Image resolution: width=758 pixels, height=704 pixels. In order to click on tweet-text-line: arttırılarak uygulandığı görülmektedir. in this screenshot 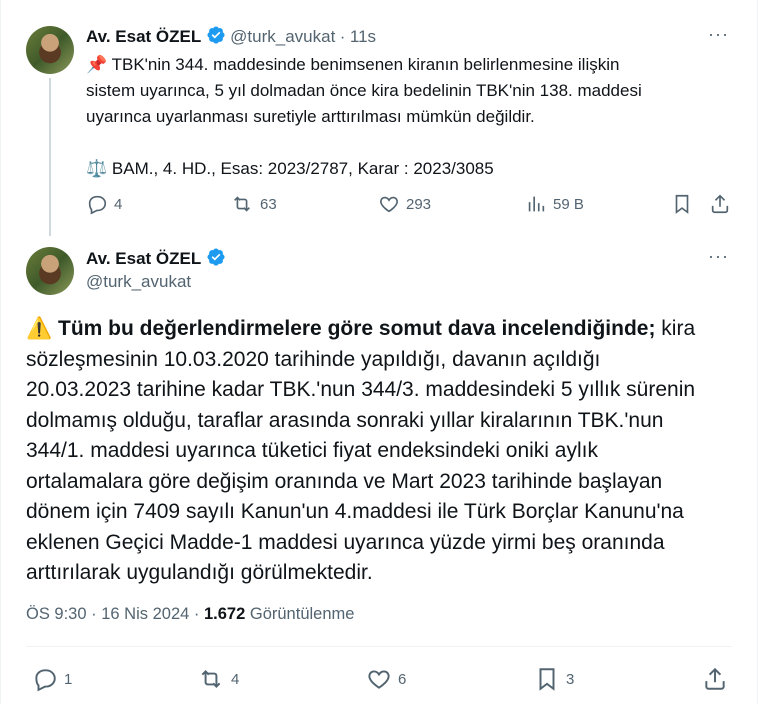, I will do `click(199, 572)`.